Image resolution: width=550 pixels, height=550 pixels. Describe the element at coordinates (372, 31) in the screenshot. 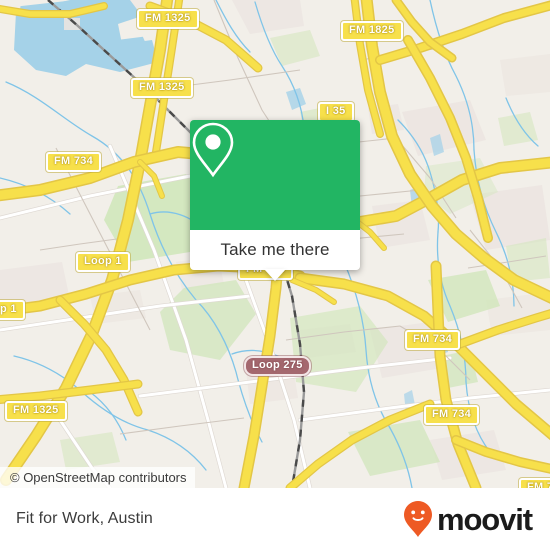

I see `road-shield: FM 1825` at that location.